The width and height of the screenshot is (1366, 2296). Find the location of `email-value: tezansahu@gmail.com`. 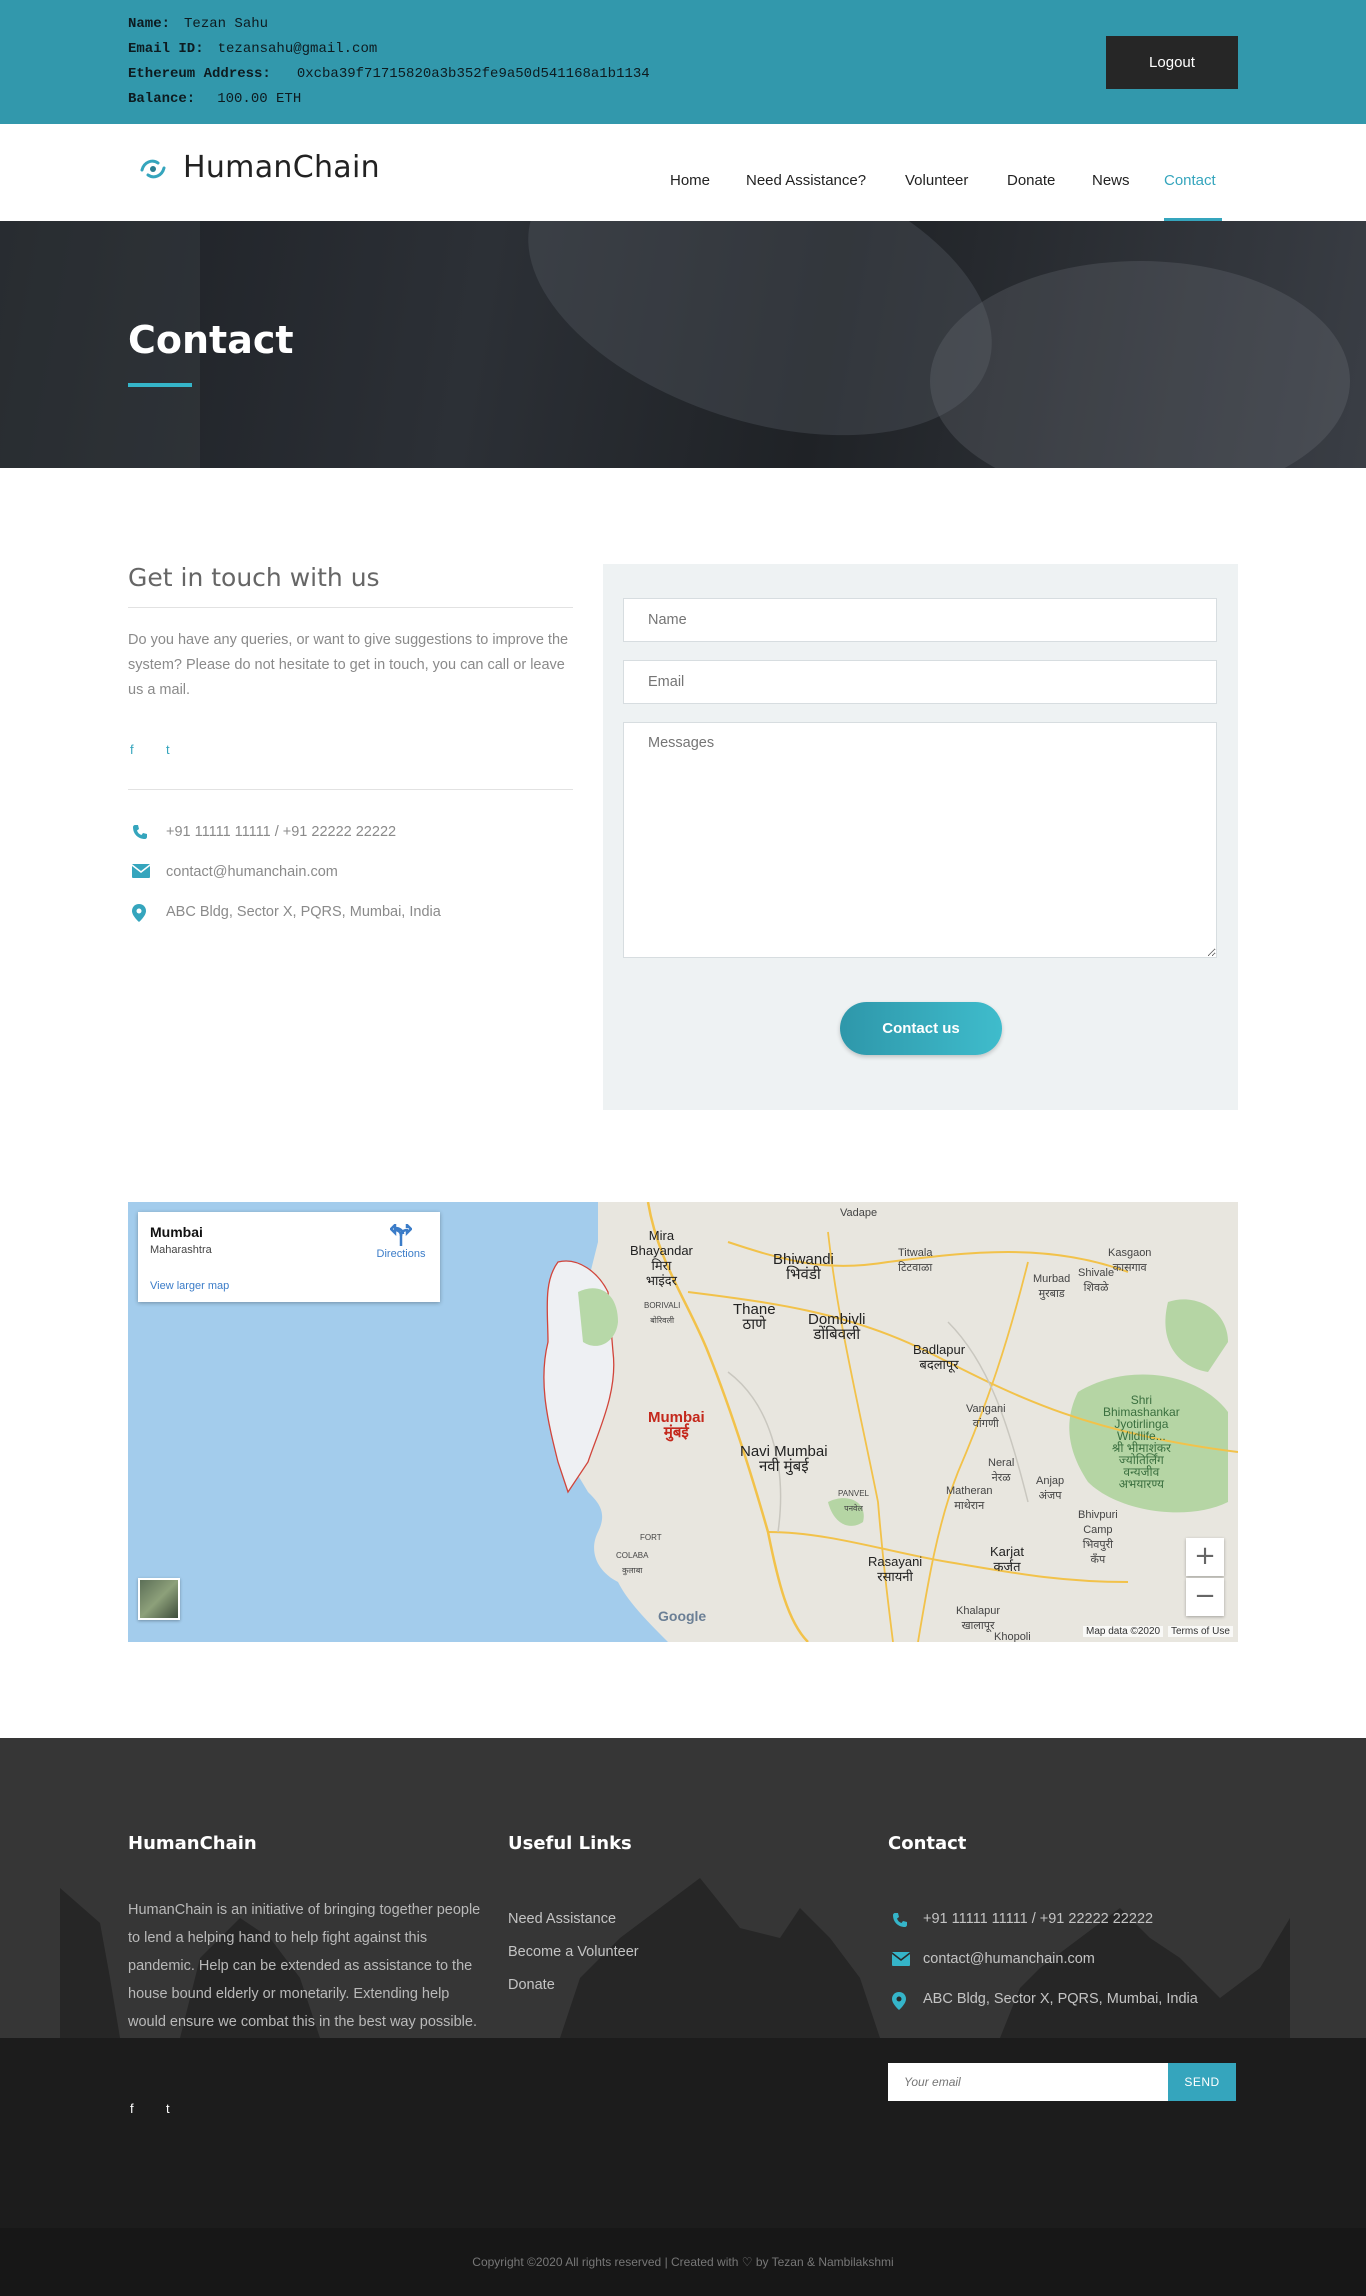

email-value: tezansahu@gmail.com is located at coordinates (297, 49).